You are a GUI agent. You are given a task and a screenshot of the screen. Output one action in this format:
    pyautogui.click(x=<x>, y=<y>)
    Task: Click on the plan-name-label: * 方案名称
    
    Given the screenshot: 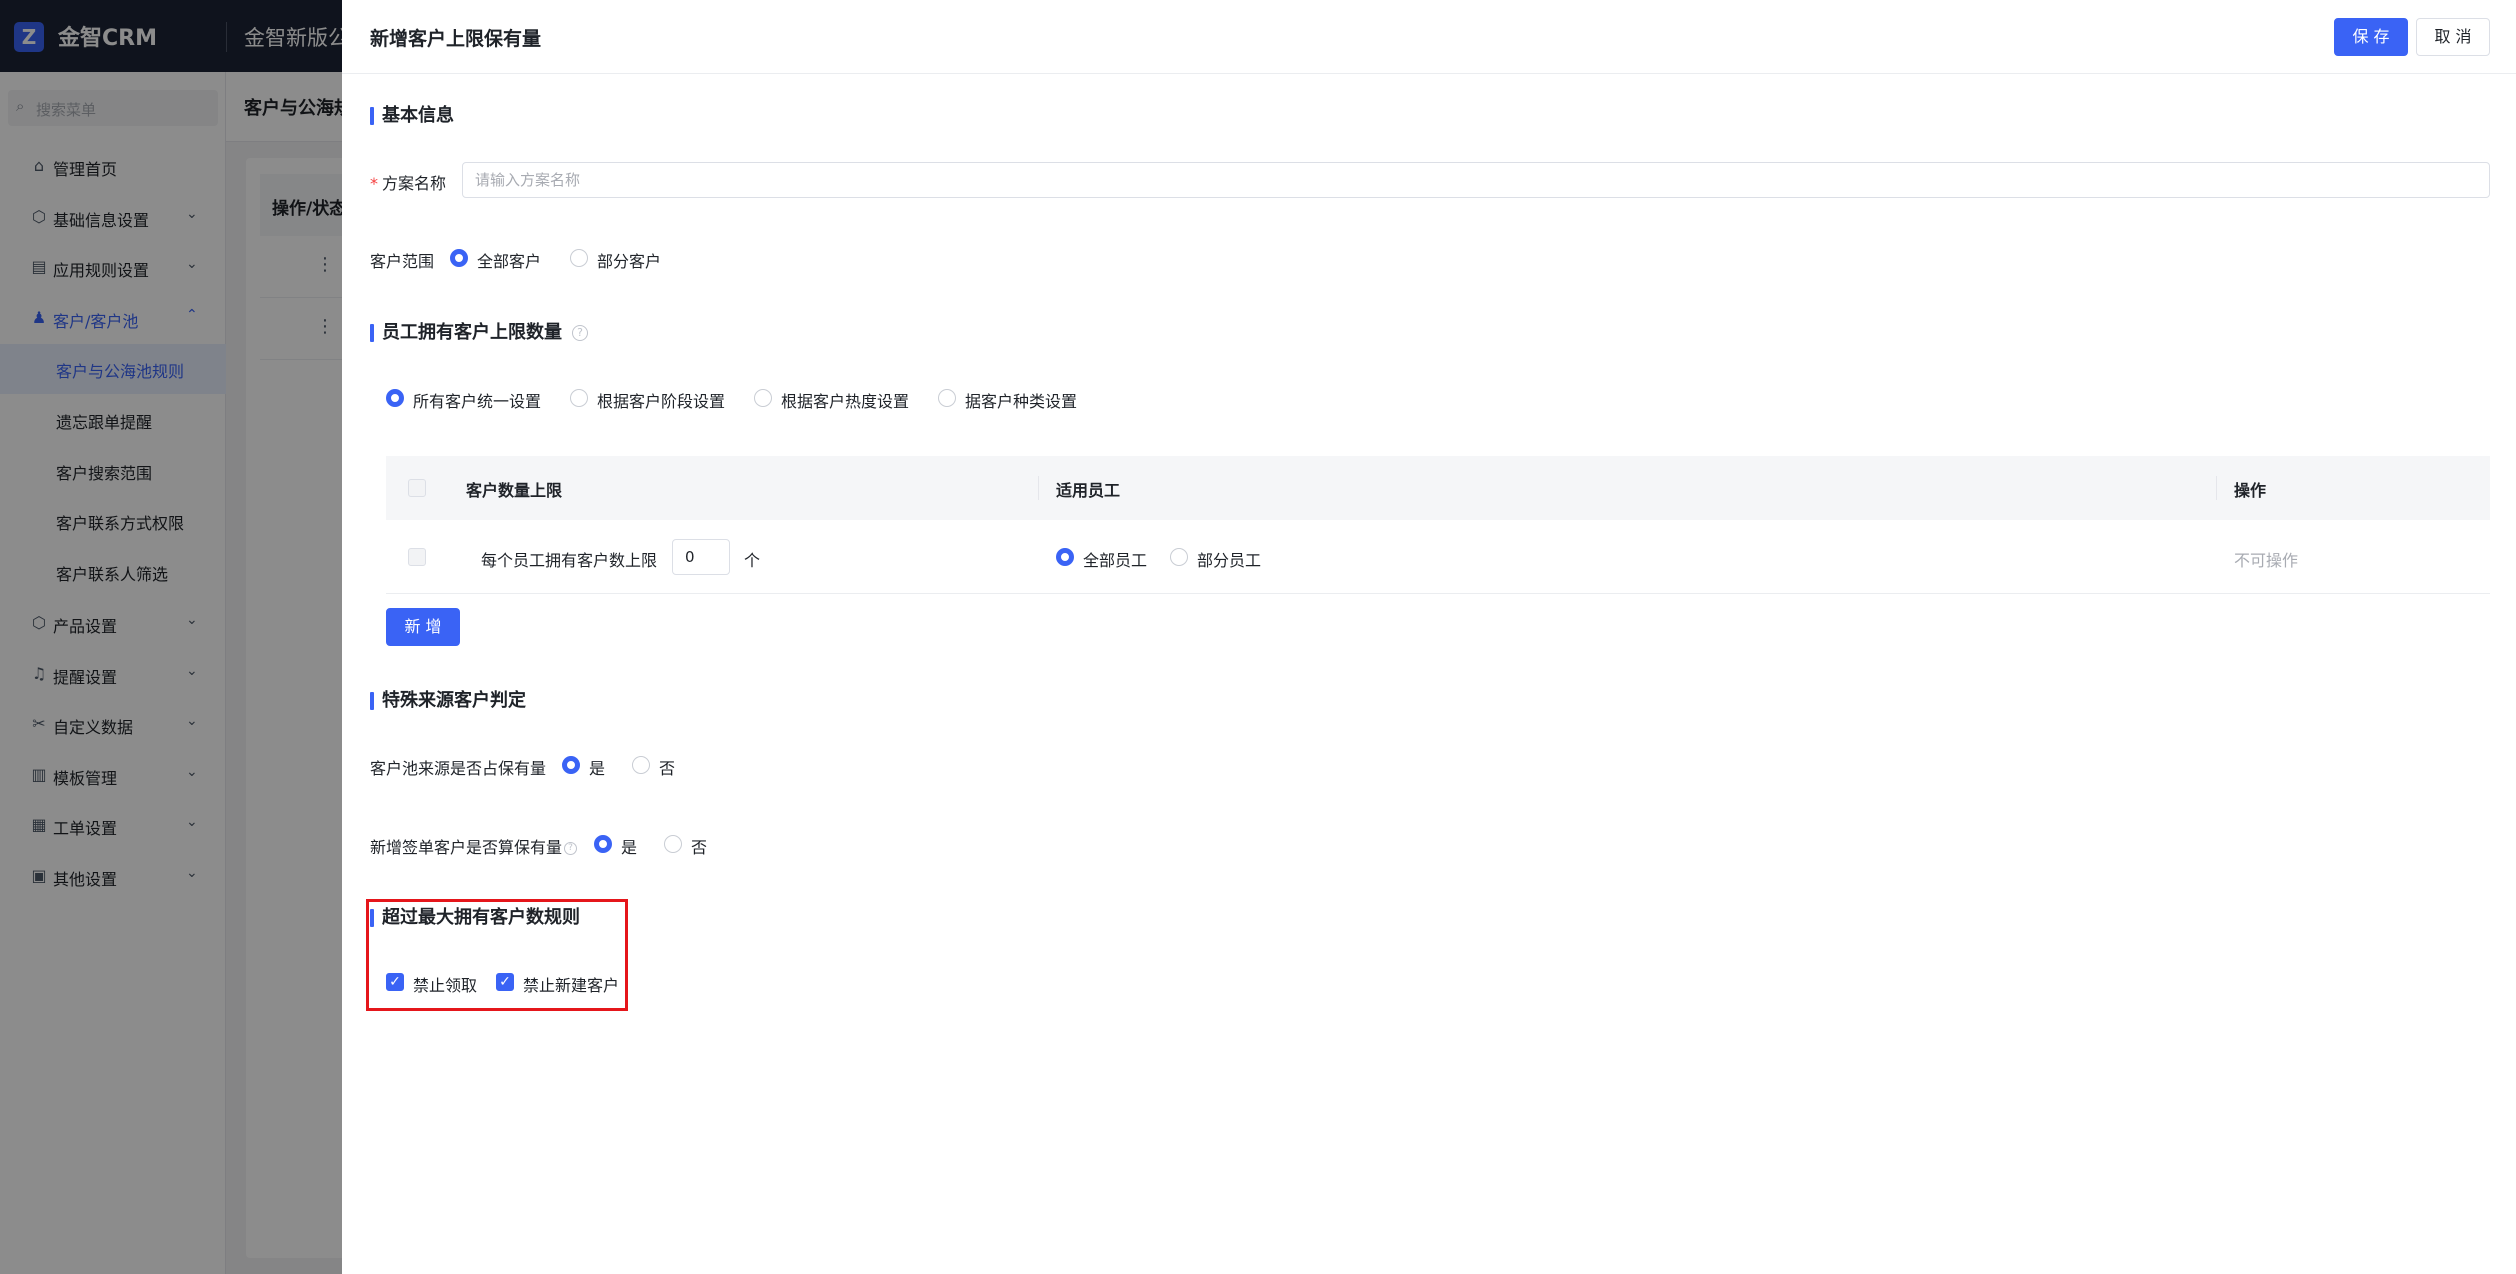 What is the action you would take?
    pyautogui.click(x=408, y=182)
    